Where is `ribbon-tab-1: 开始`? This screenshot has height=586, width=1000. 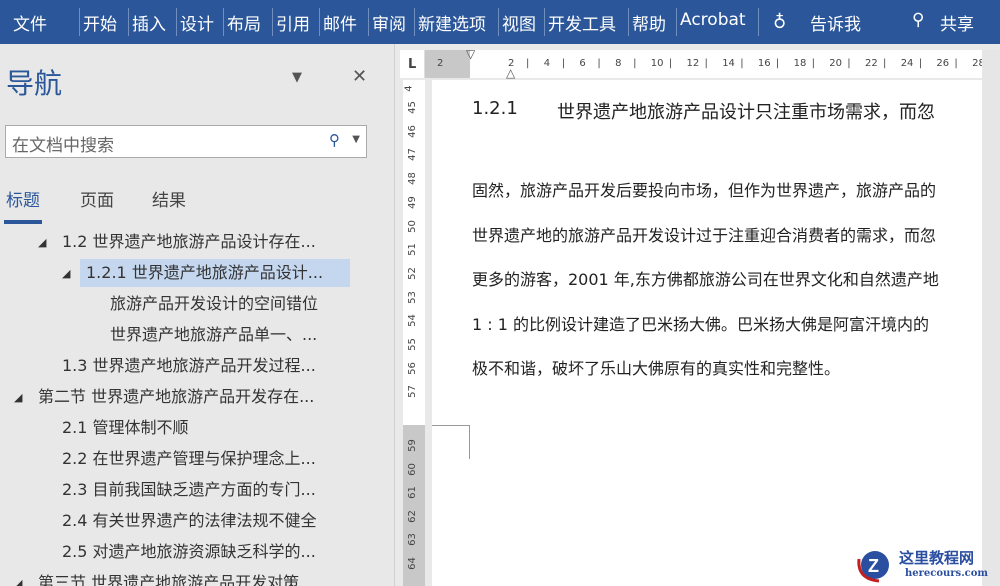
ribbon-tab-1: 开始 is located at coordinates (100, 22).